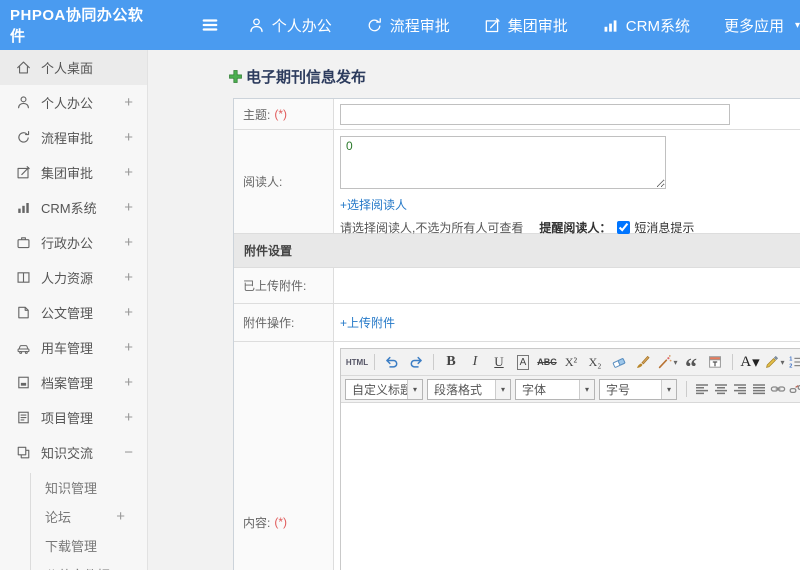  I want to click on sidebar-item-label: 行政办公, so click(67, 243).